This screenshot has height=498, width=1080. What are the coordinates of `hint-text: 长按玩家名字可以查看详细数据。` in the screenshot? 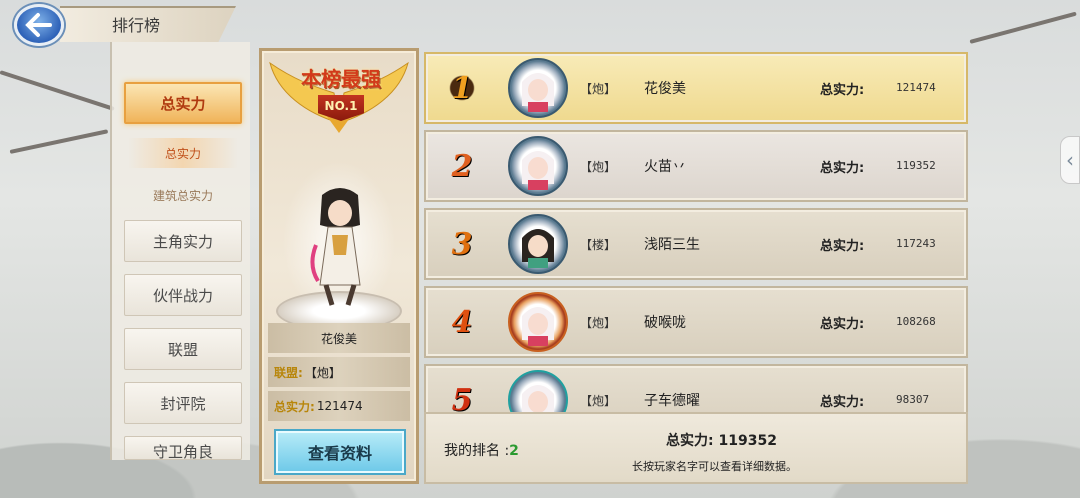 It's located at (714, 466).